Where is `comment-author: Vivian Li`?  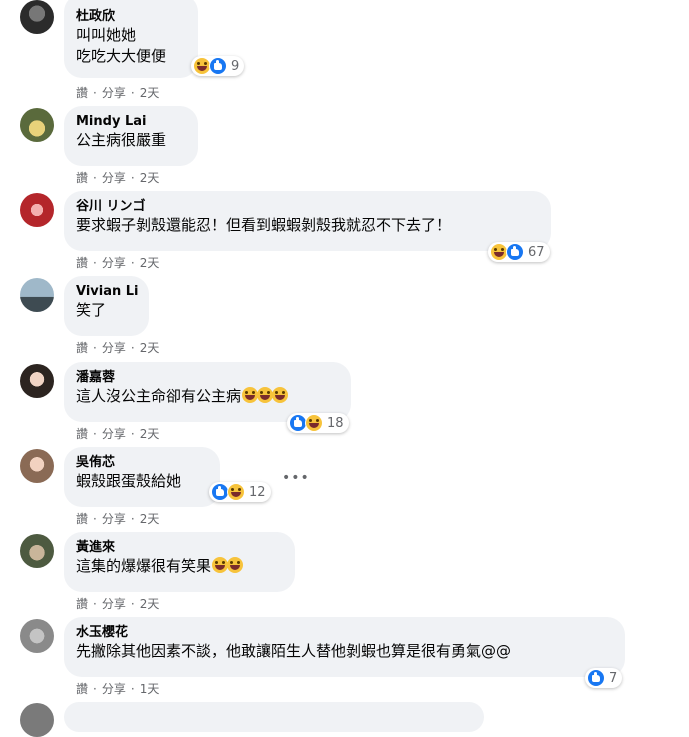 comment-author: Vivian Li is located at coordinates (107, 291).